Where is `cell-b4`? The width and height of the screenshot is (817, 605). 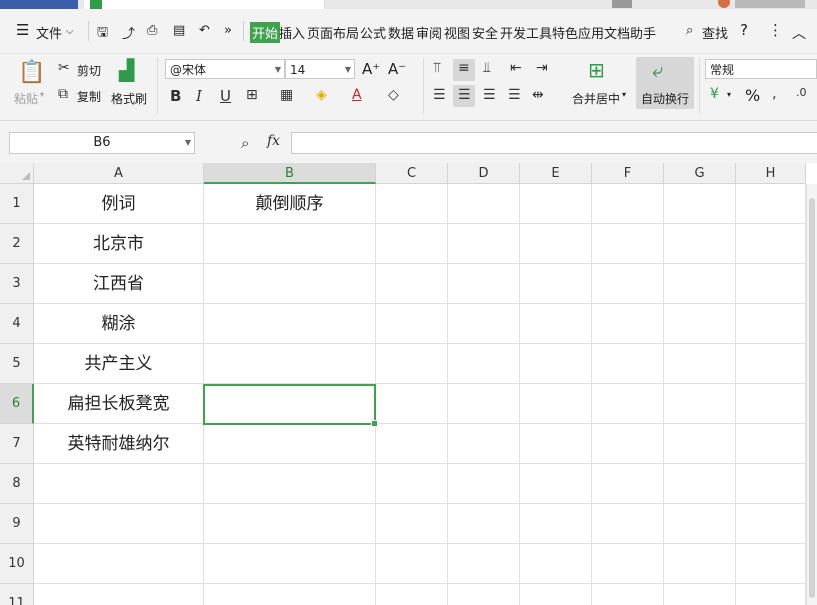
cell-b4 is located at coordinates (290, 324).